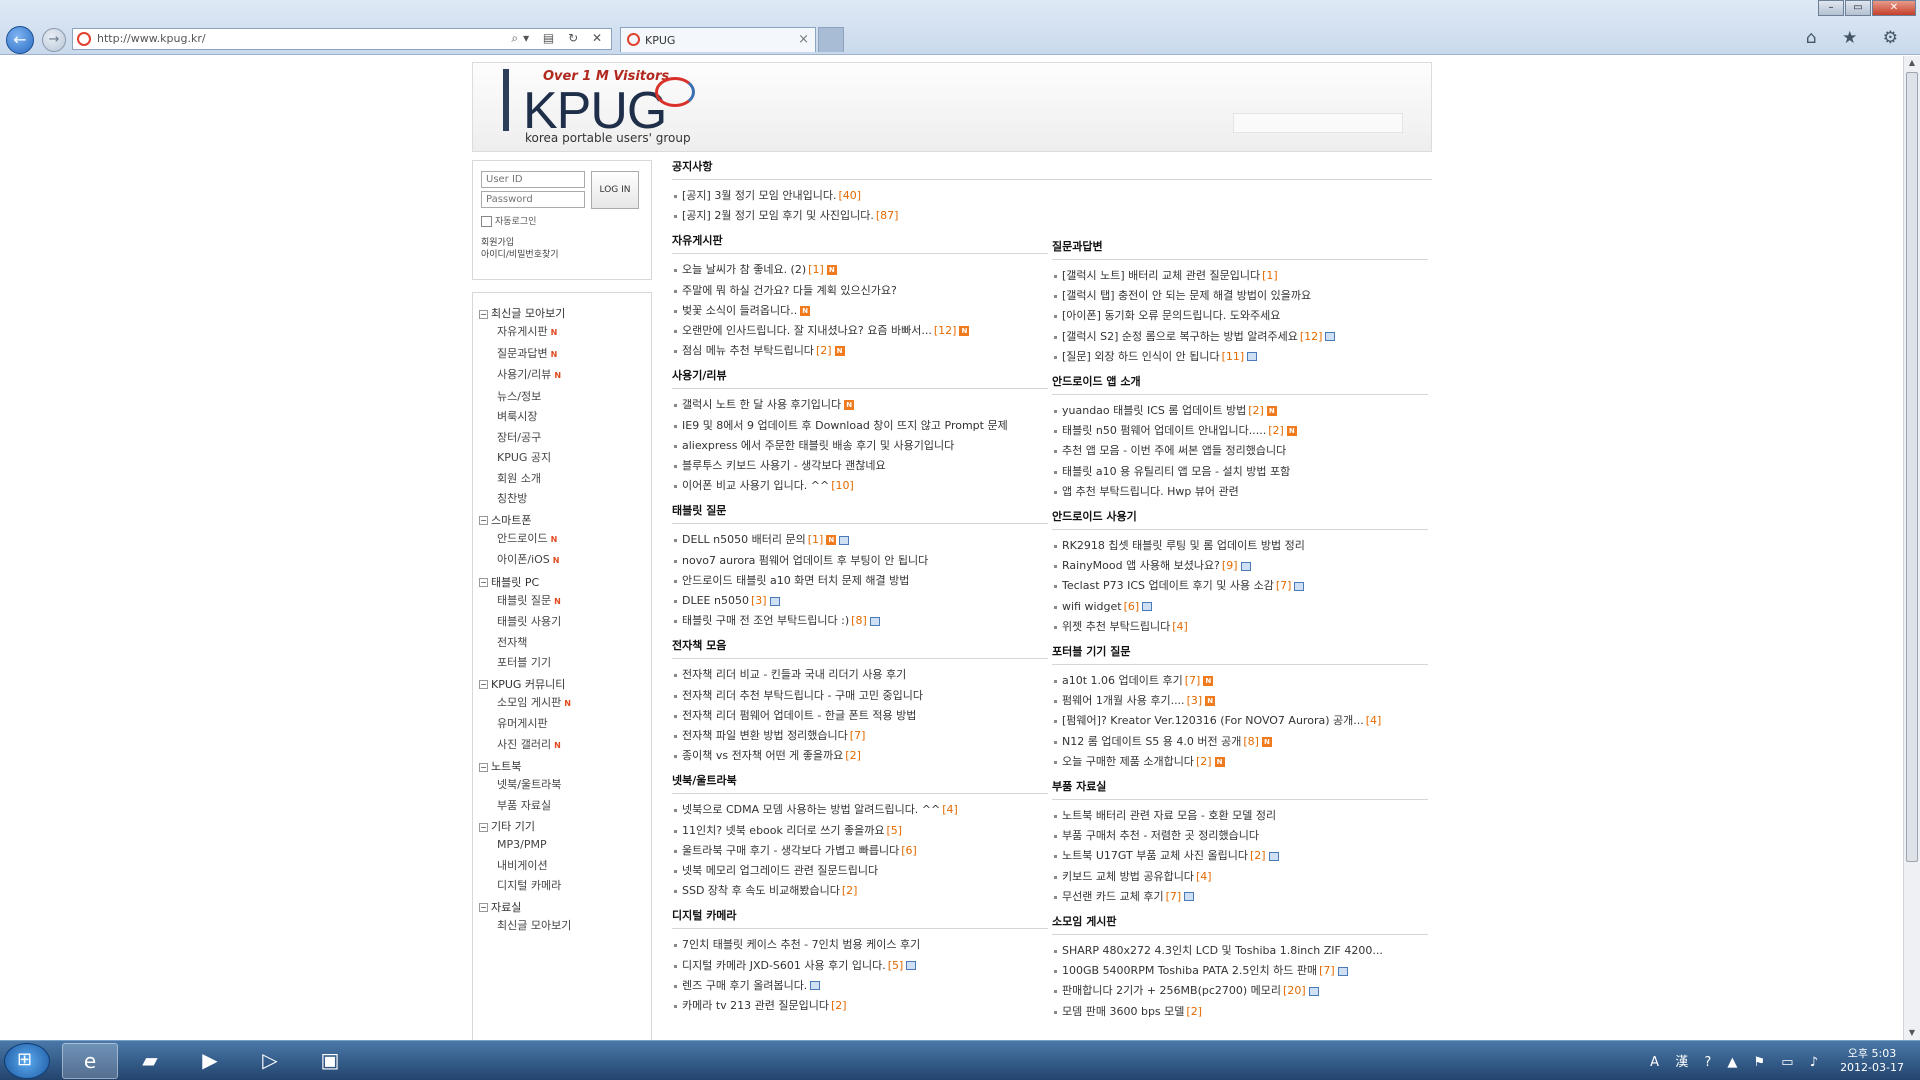 The height and width of the screenshot is (1080, 1920). I want to click on scroll-thumb, so click(1912, 467).